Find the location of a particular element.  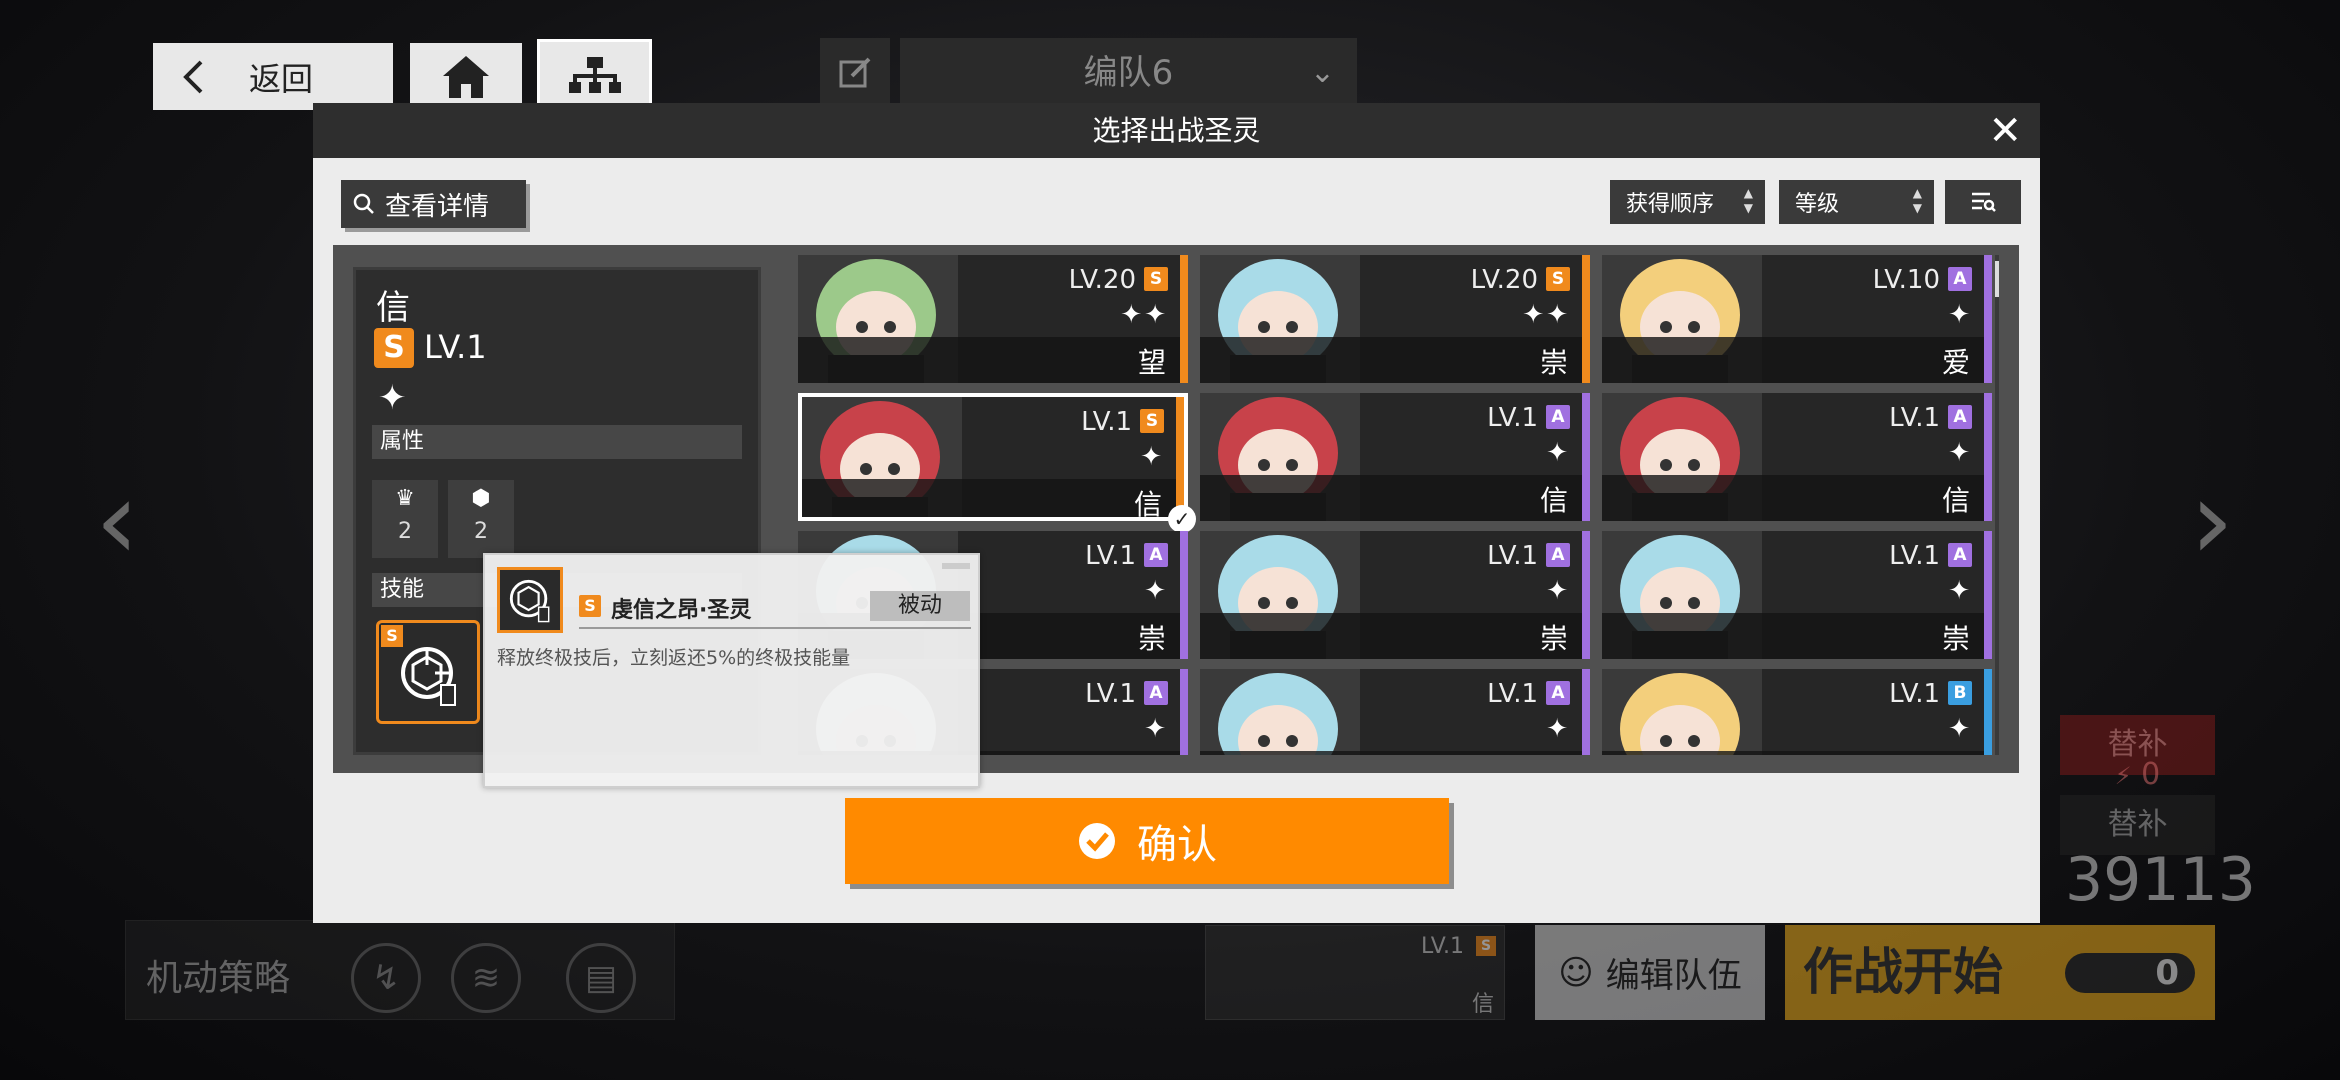

edit-icon is located at coordinates (855, 72).